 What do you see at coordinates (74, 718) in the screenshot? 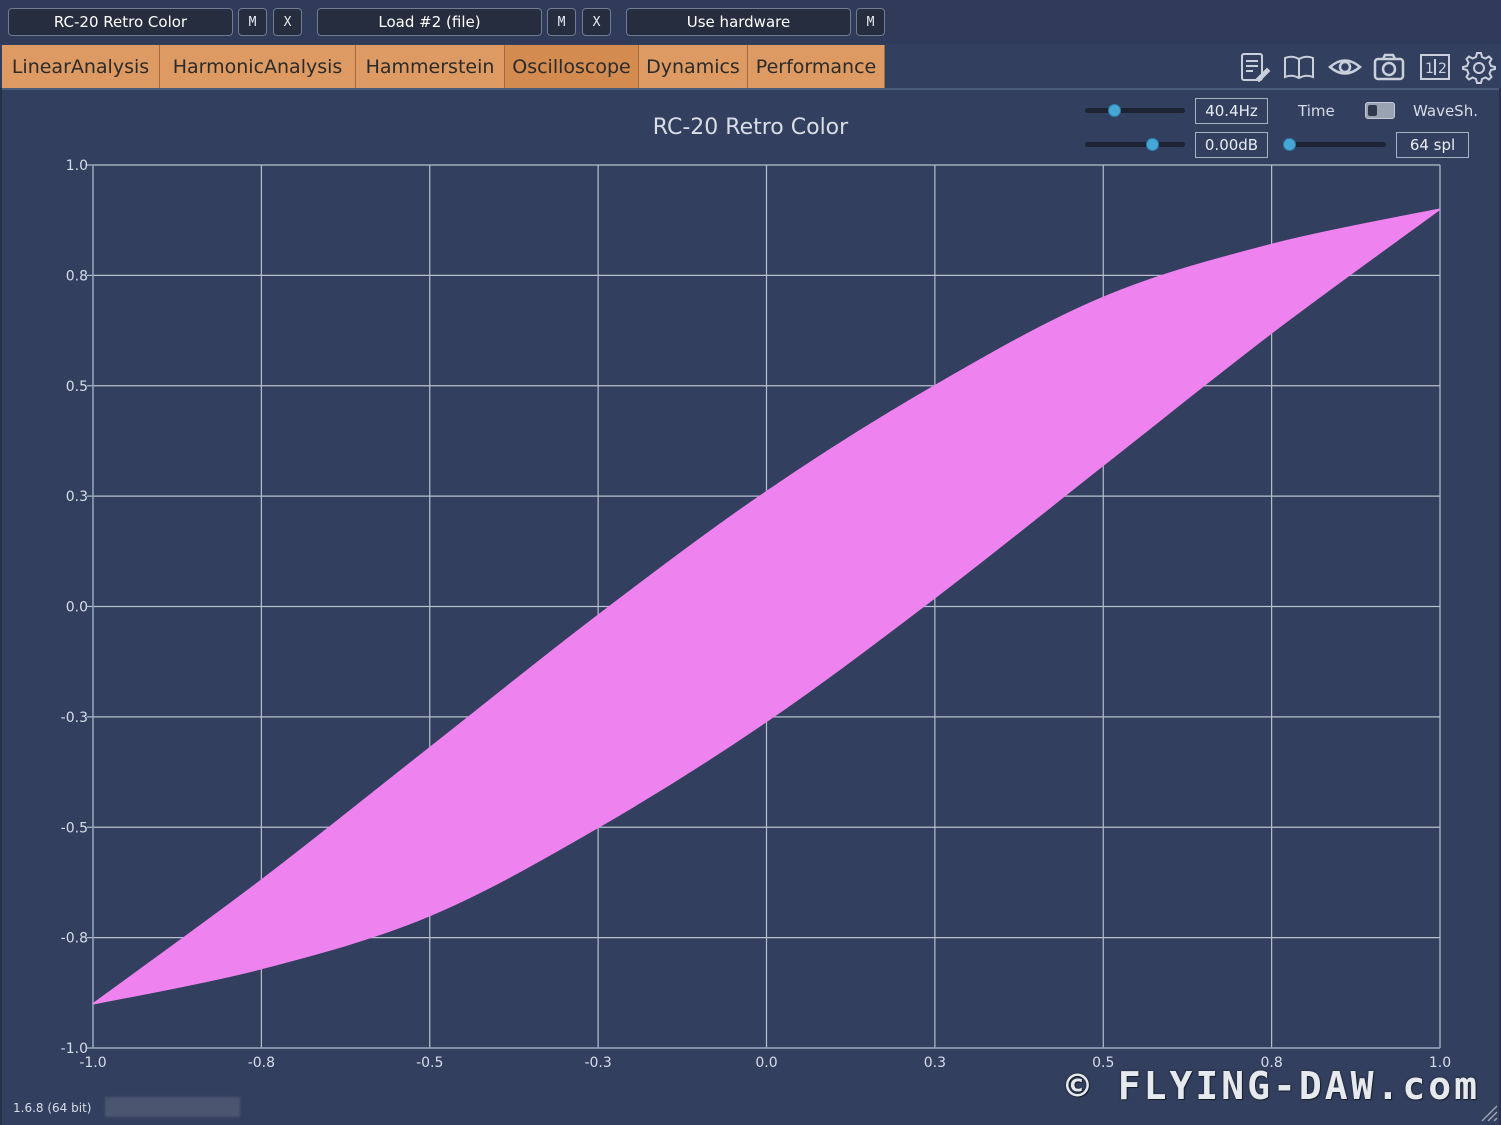
I see `y-tick-label: -0.3` at bounding box center [74, 718].